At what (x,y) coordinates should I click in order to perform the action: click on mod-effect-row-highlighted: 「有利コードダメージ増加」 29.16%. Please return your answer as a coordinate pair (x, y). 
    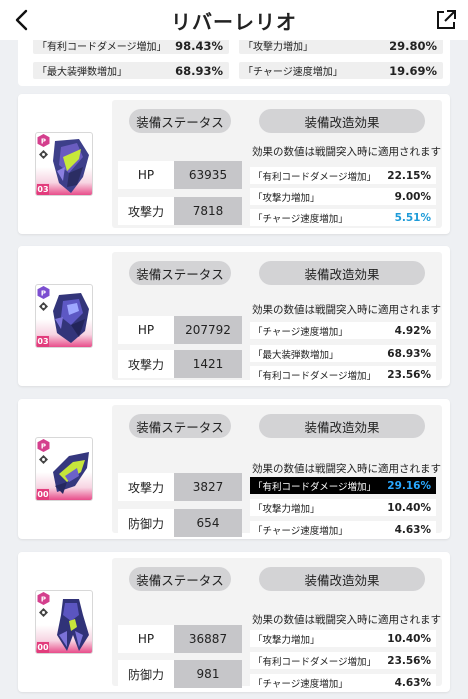
    Looking at the image, I should click on (343, 485).